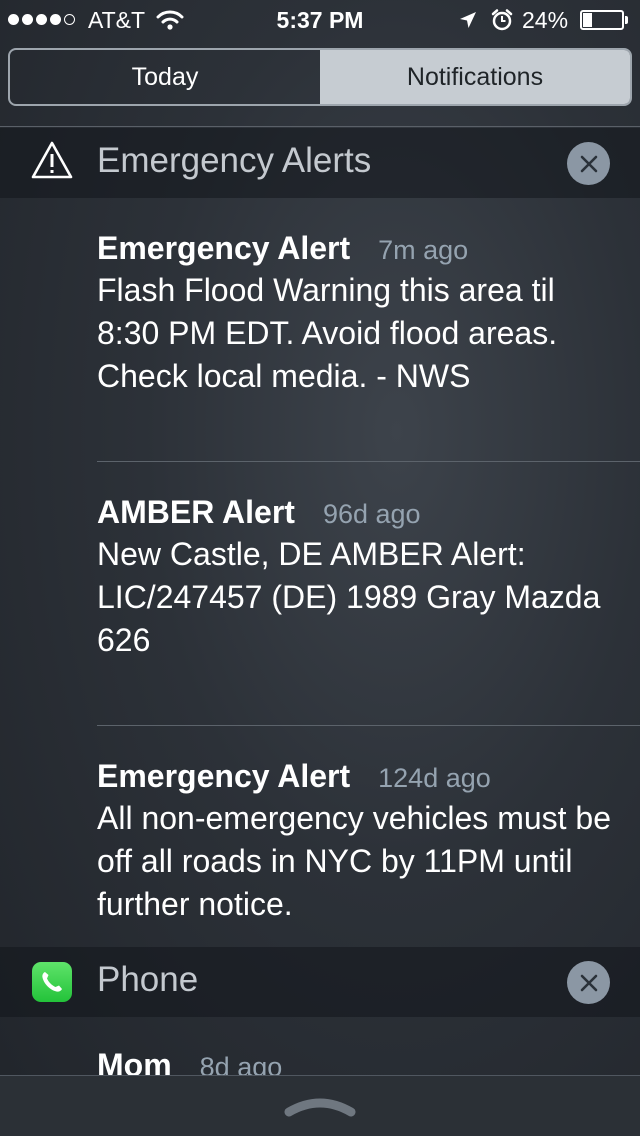 This screenshot has height=1136, width=640. I want to click on notification-time: 124d ago, so click(434, 778).